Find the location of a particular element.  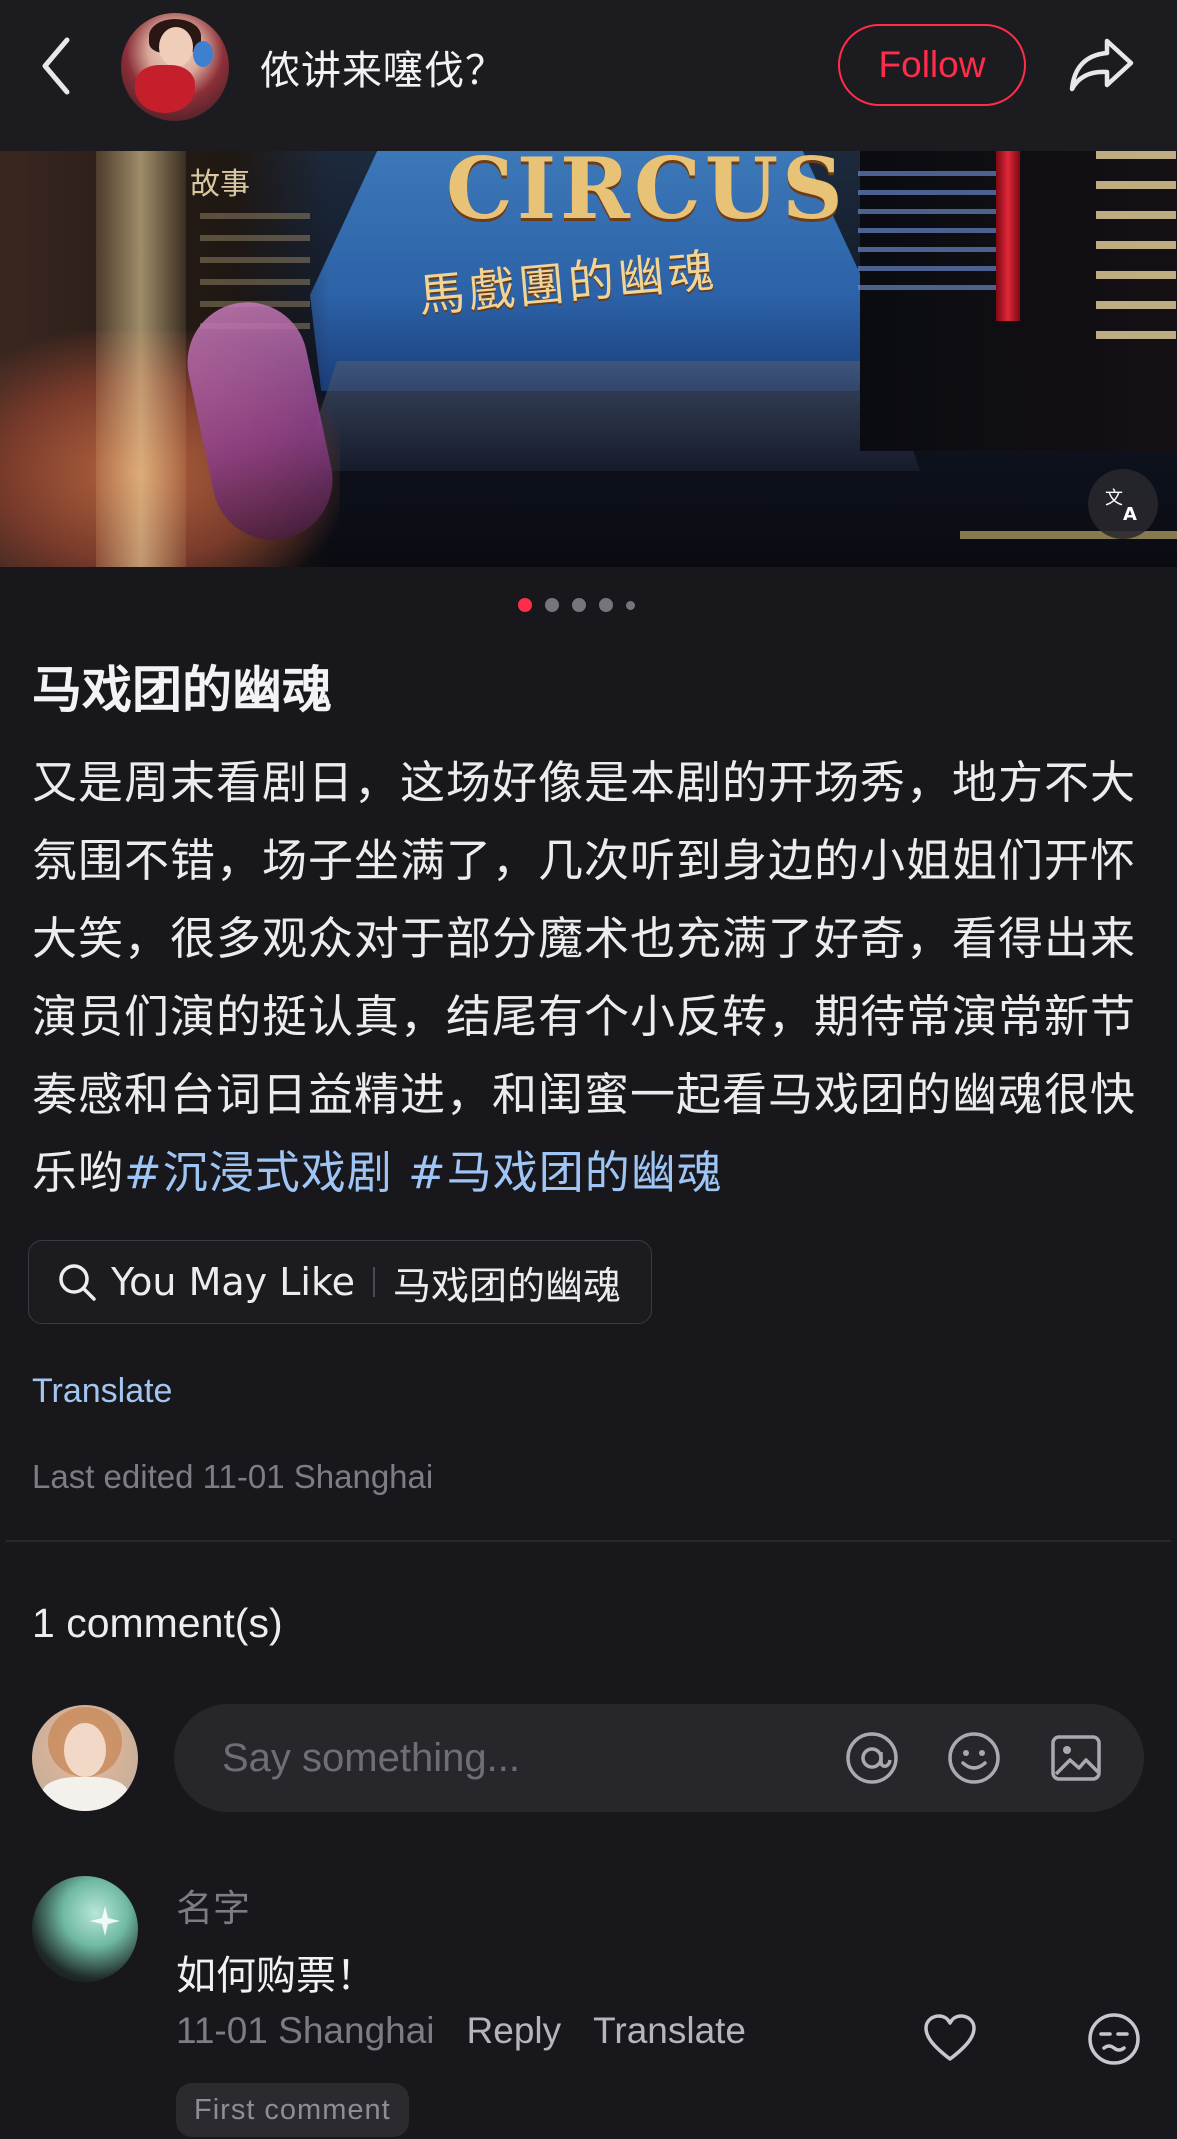

translate-icon: 文 A is located at coordinates (1121, 506).